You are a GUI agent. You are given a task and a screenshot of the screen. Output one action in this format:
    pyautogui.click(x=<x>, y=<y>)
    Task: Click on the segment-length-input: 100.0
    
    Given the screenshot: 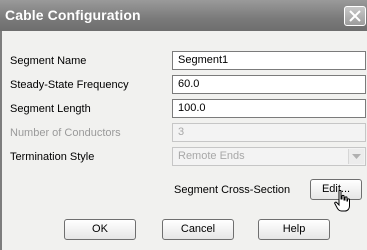 What is the action you would take?
    pyautogui.click(x=269, y=108)
    